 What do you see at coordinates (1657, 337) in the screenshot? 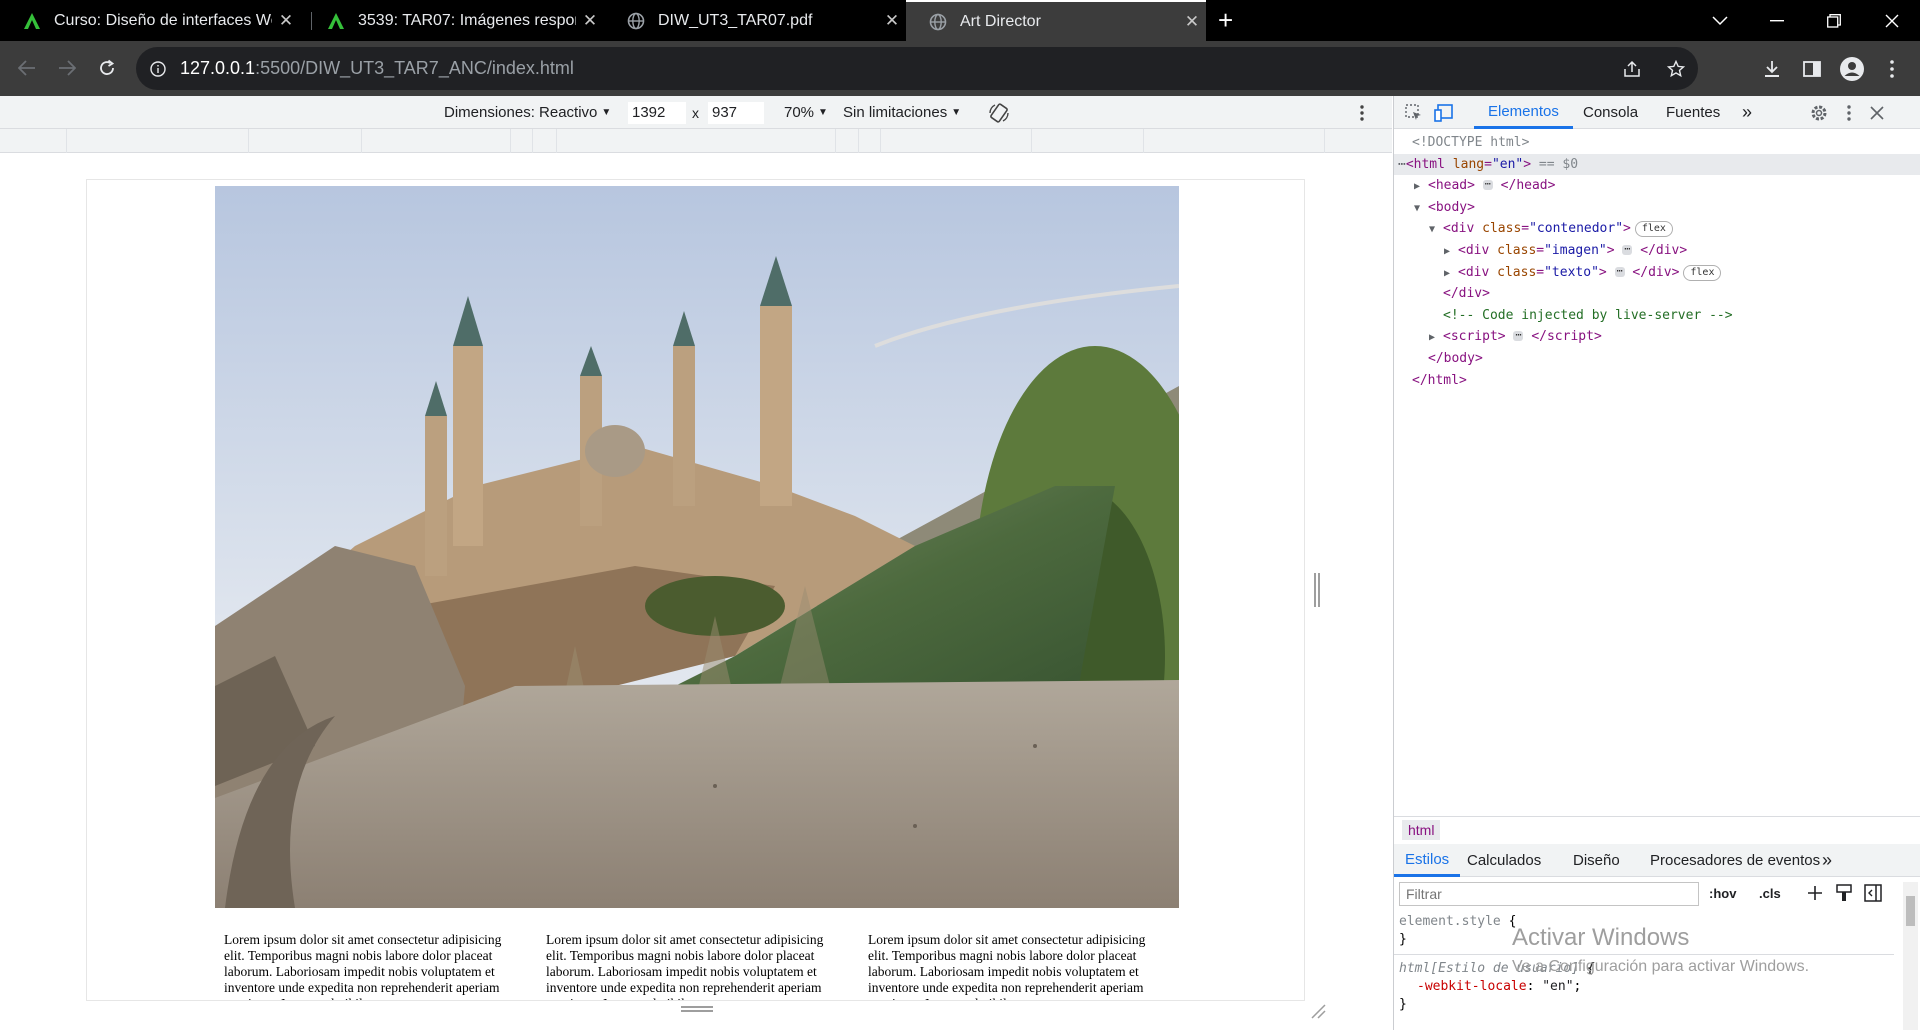
I see `dom-node-script: ▶ <script> ⋯ </script>` at bounding box center [1657, 337].